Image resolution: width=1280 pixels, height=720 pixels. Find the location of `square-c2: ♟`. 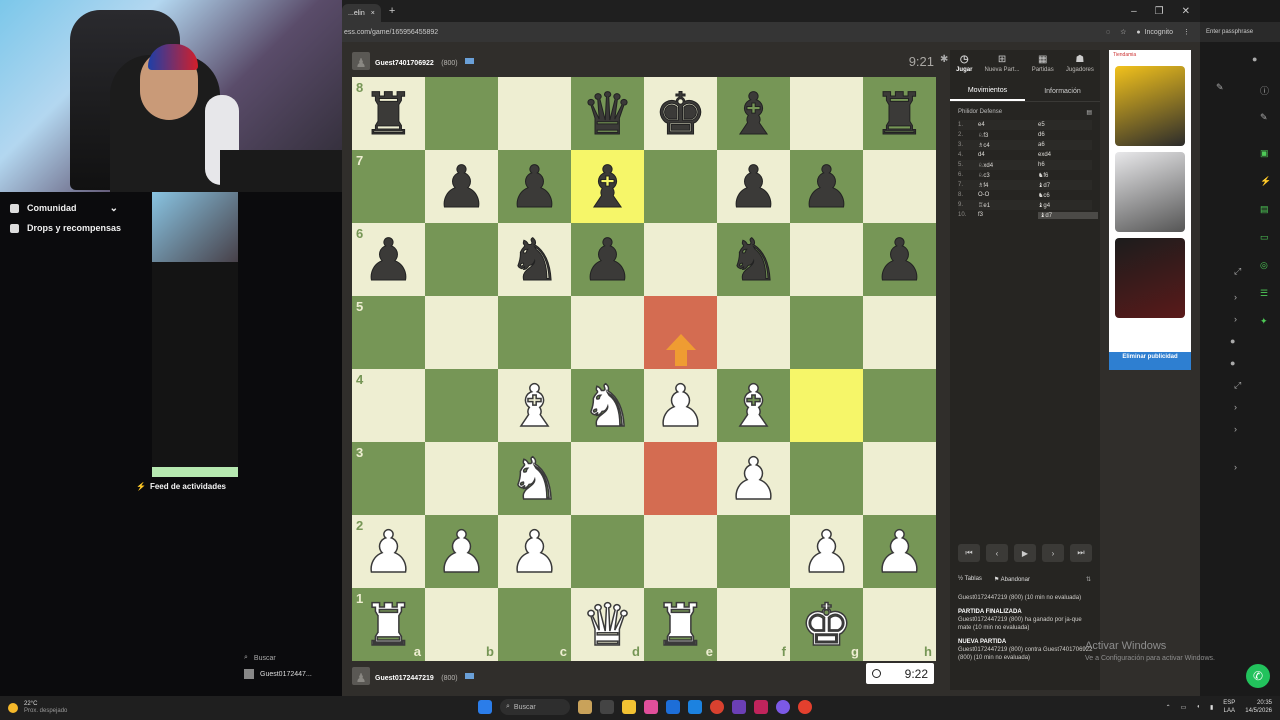

square-c2: ♟ is located at coordinates (534, 551).